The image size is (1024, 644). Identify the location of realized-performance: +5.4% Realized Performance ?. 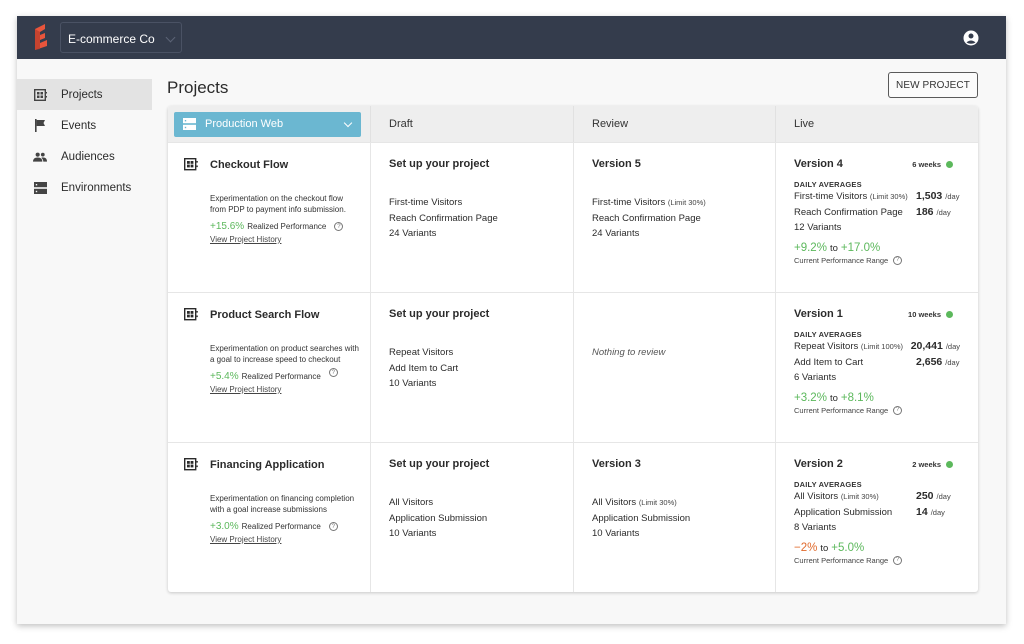
(281, 375).